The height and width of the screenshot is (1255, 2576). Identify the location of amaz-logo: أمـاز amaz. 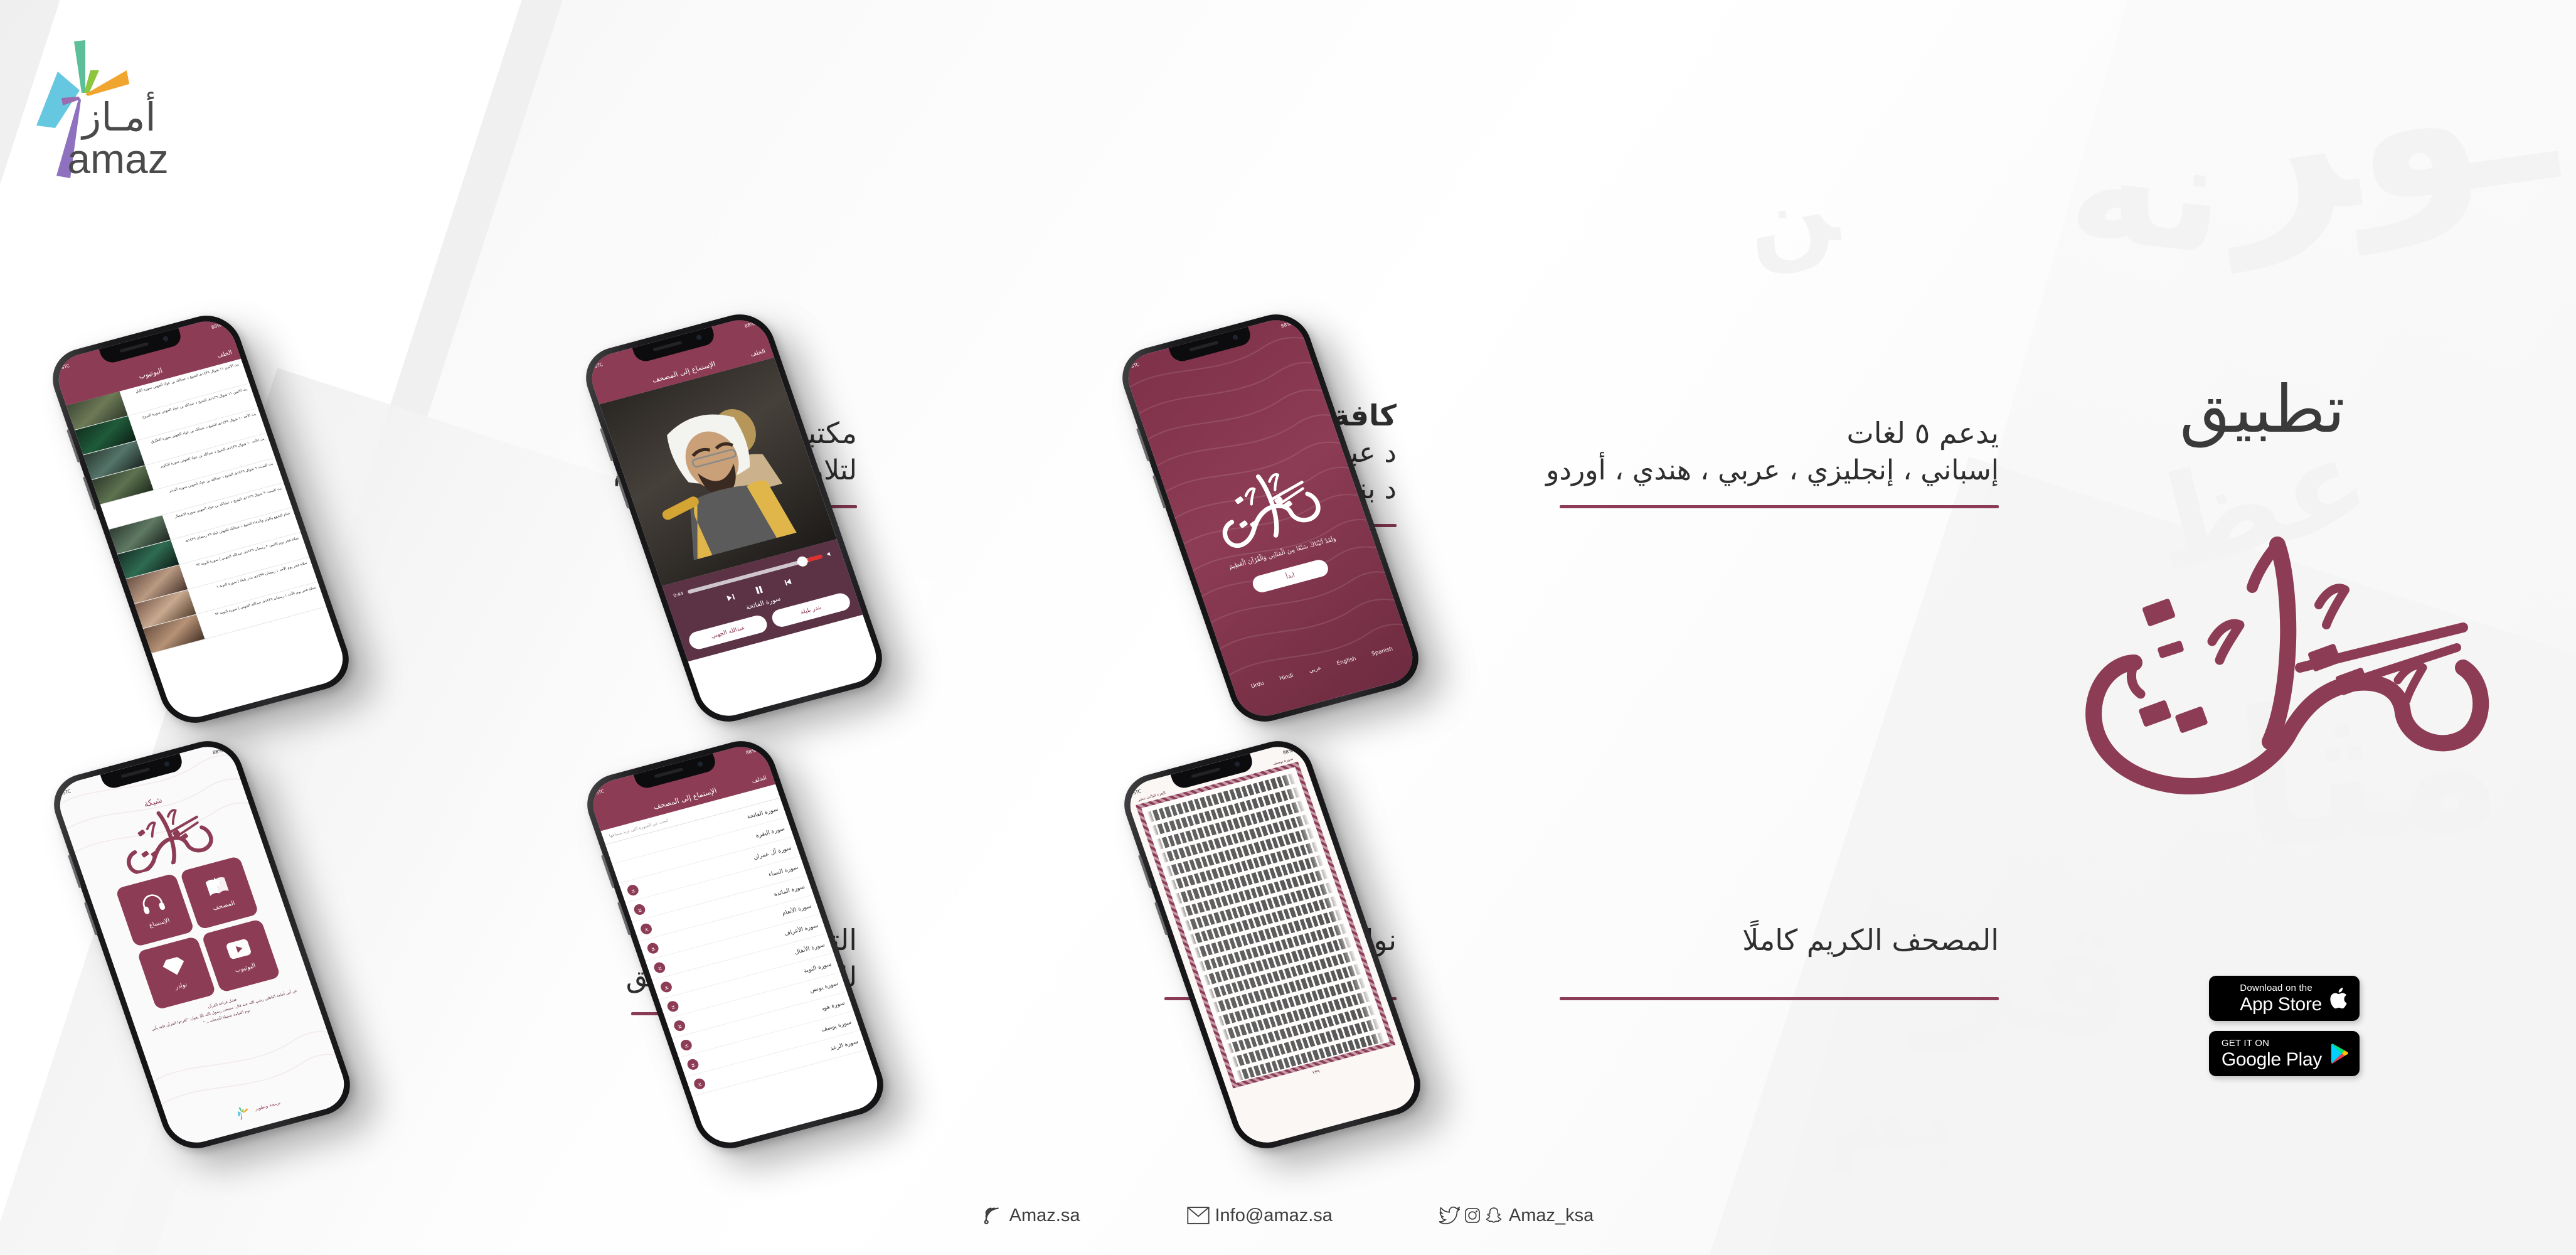
(113, 108).